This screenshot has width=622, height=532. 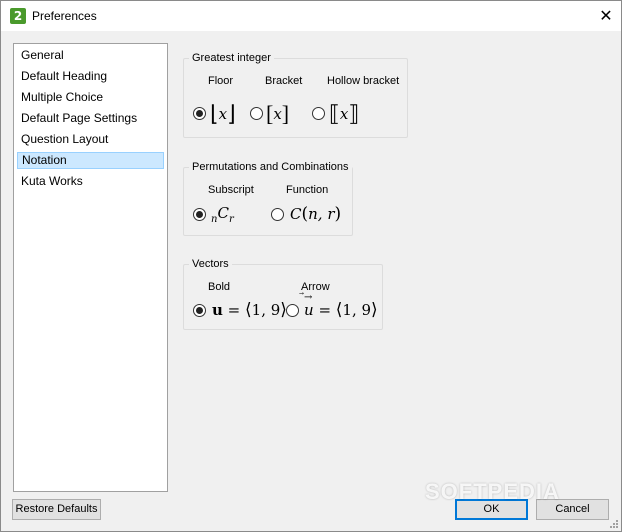 I want to click on app-icon: 2, so click(x=18, y=16).